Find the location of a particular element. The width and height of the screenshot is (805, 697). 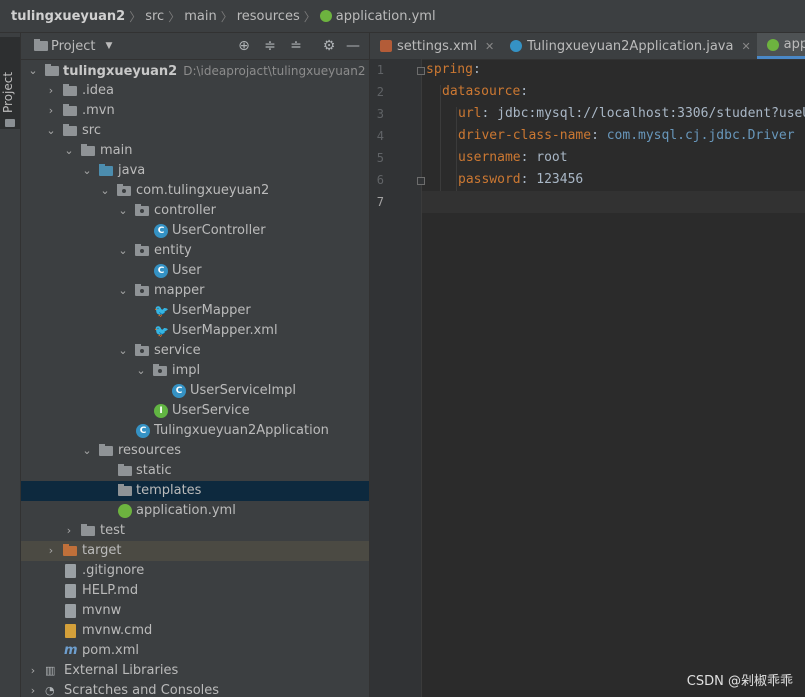

tree-item-mvnw-cmd: mvnw.cmd is located at coordinates (195, 631).